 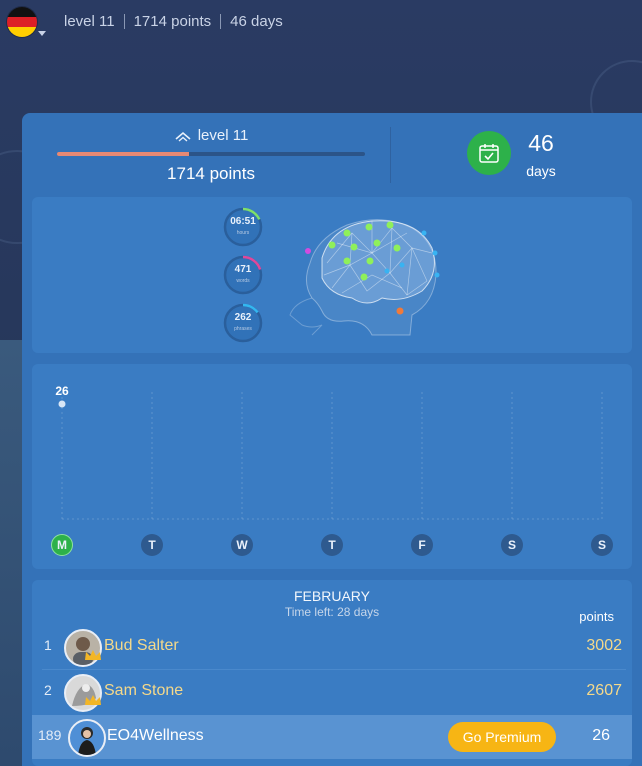 I want to click on leaderboard-month: FEBRUARY, so click(x=332, y=596).